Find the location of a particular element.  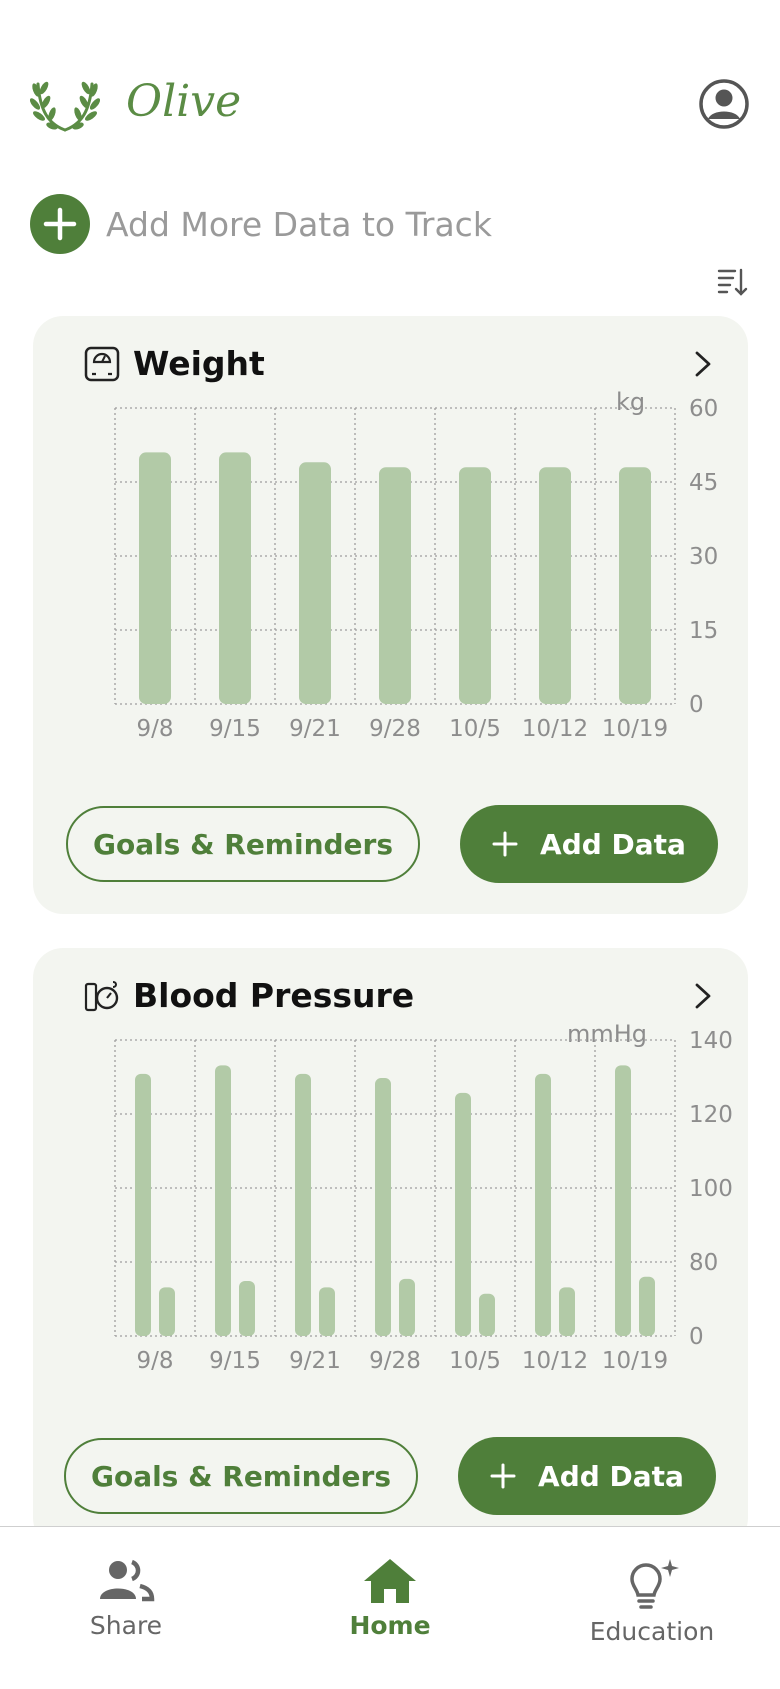

blood-pressure-monitor-icon is located at coordinates (101, 995).